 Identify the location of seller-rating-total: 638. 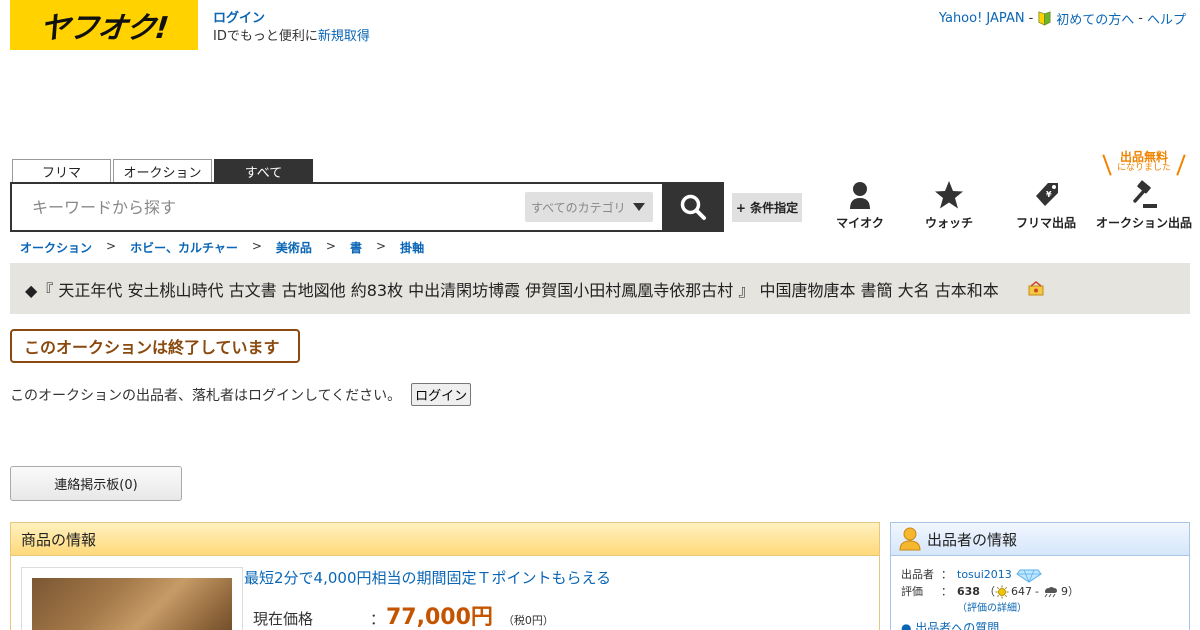
(968, 591).